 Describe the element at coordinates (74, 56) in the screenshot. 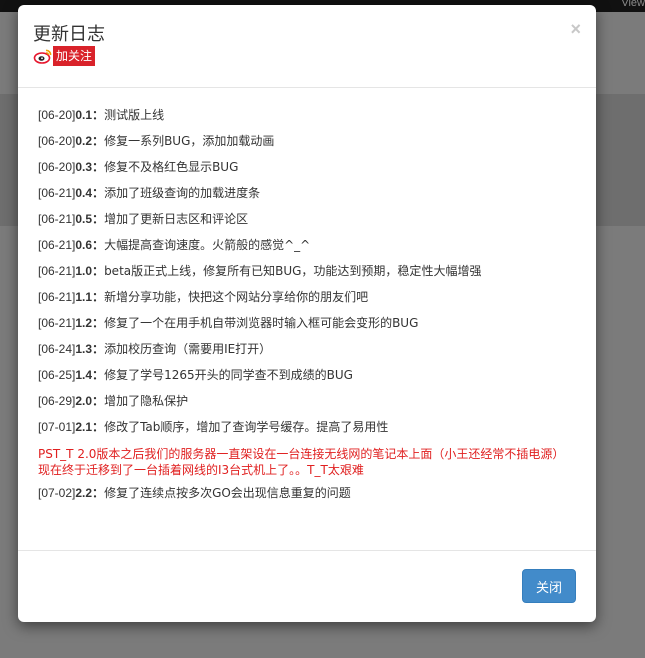

I see `follow-label: 加关注` at that location.